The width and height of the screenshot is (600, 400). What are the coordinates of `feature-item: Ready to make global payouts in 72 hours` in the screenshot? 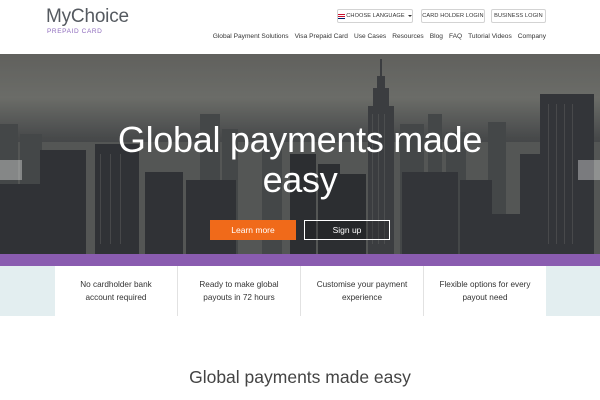 It's located at (239, 291).